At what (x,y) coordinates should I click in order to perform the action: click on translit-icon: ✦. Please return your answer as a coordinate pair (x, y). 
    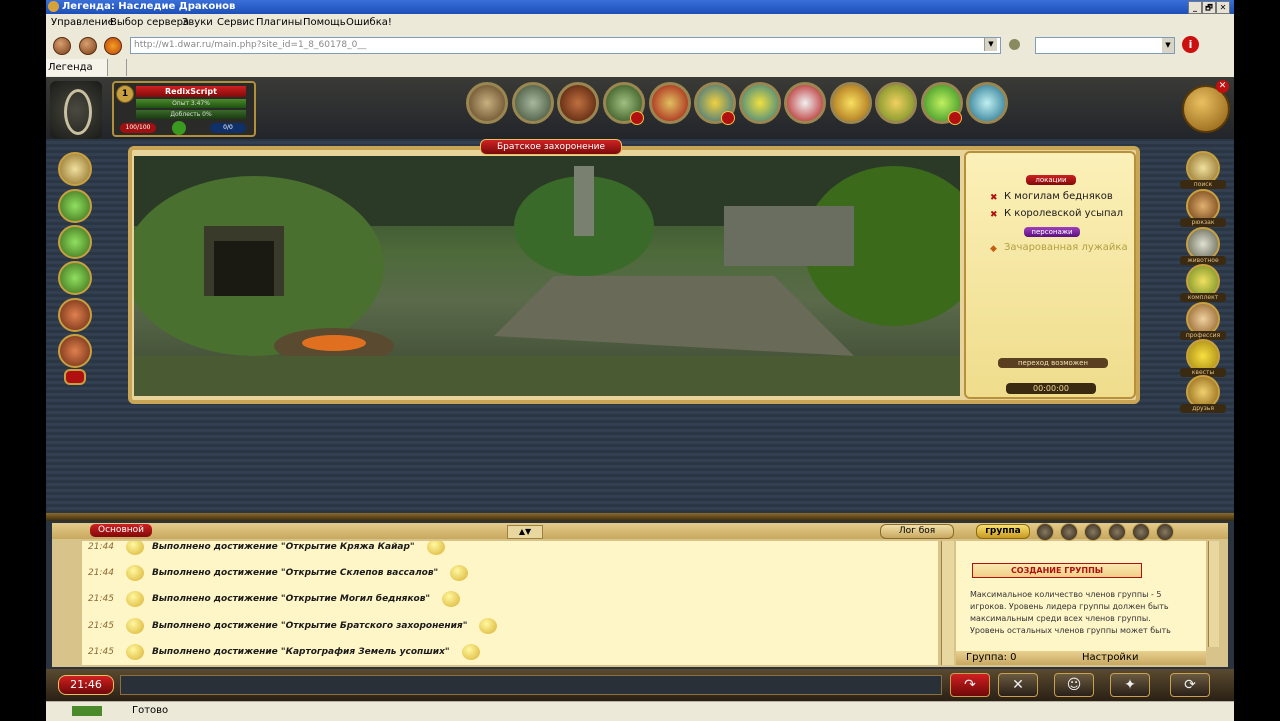
    Looking at the image, I should click on (1130, 685).